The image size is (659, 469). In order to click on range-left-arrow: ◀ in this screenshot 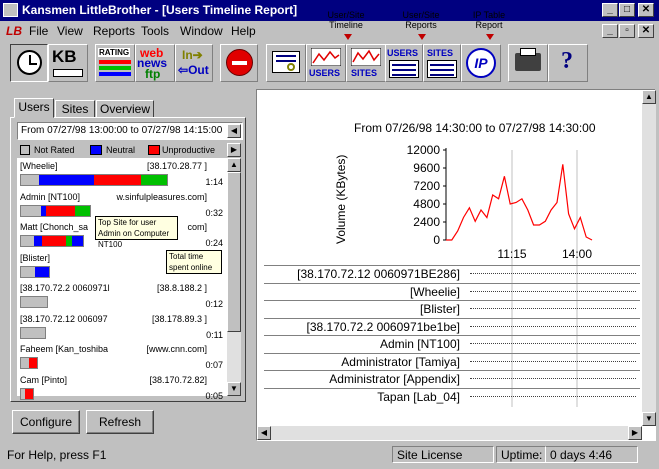, I will do `click(234, 131)`.